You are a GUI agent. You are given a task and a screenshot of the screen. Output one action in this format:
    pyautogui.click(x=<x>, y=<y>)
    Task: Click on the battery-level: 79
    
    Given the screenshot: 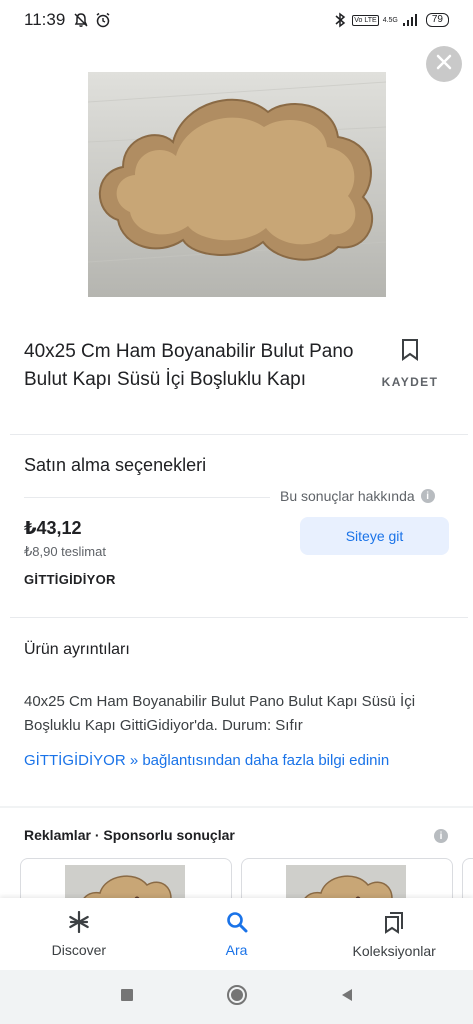 What is the action you would take?
    pyautogui.click(x=437, y=20)
    